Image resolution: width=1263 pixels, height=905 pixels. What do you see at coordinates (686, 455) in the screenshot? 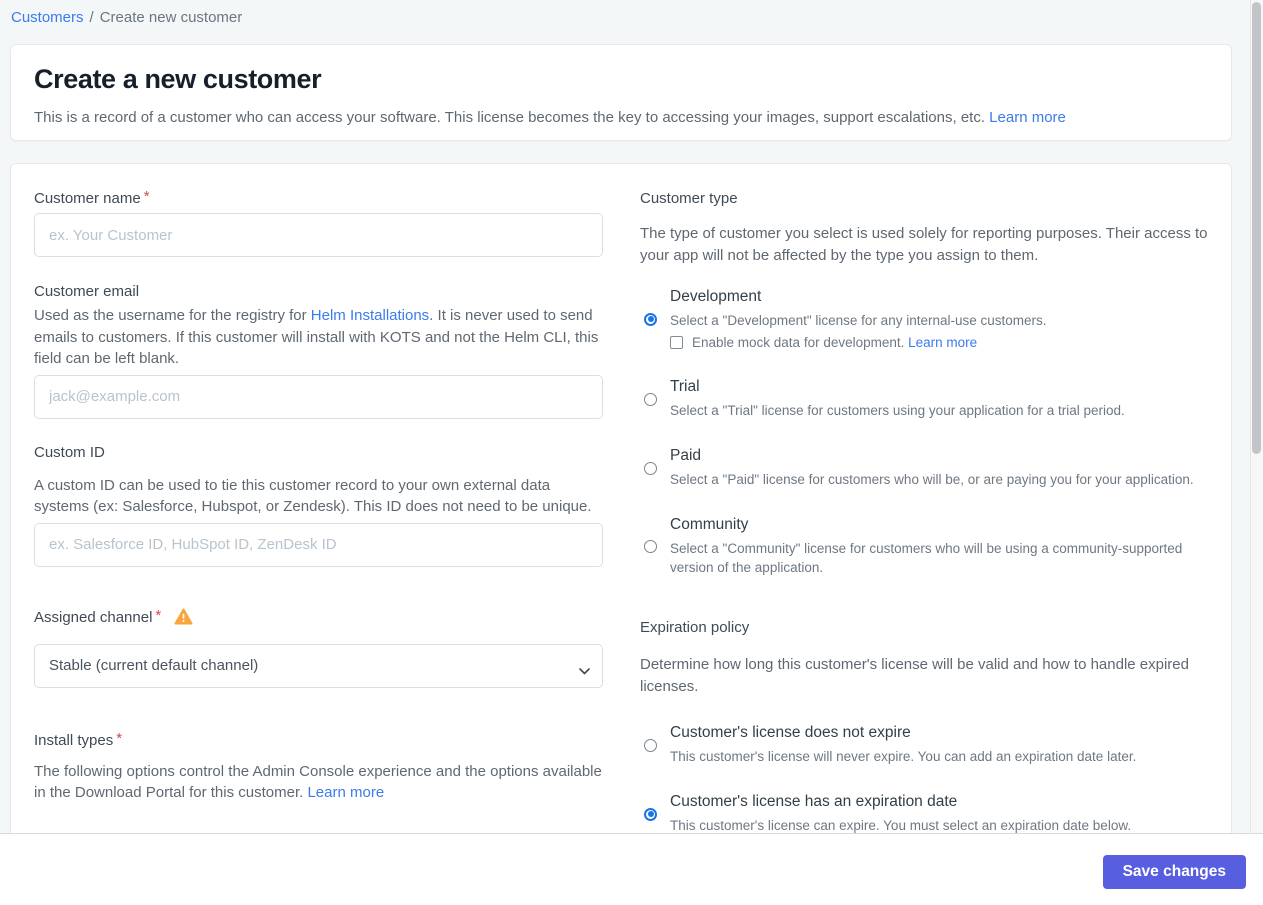
I see `option-title-paid: Paid` at bounding box center [686, 455].